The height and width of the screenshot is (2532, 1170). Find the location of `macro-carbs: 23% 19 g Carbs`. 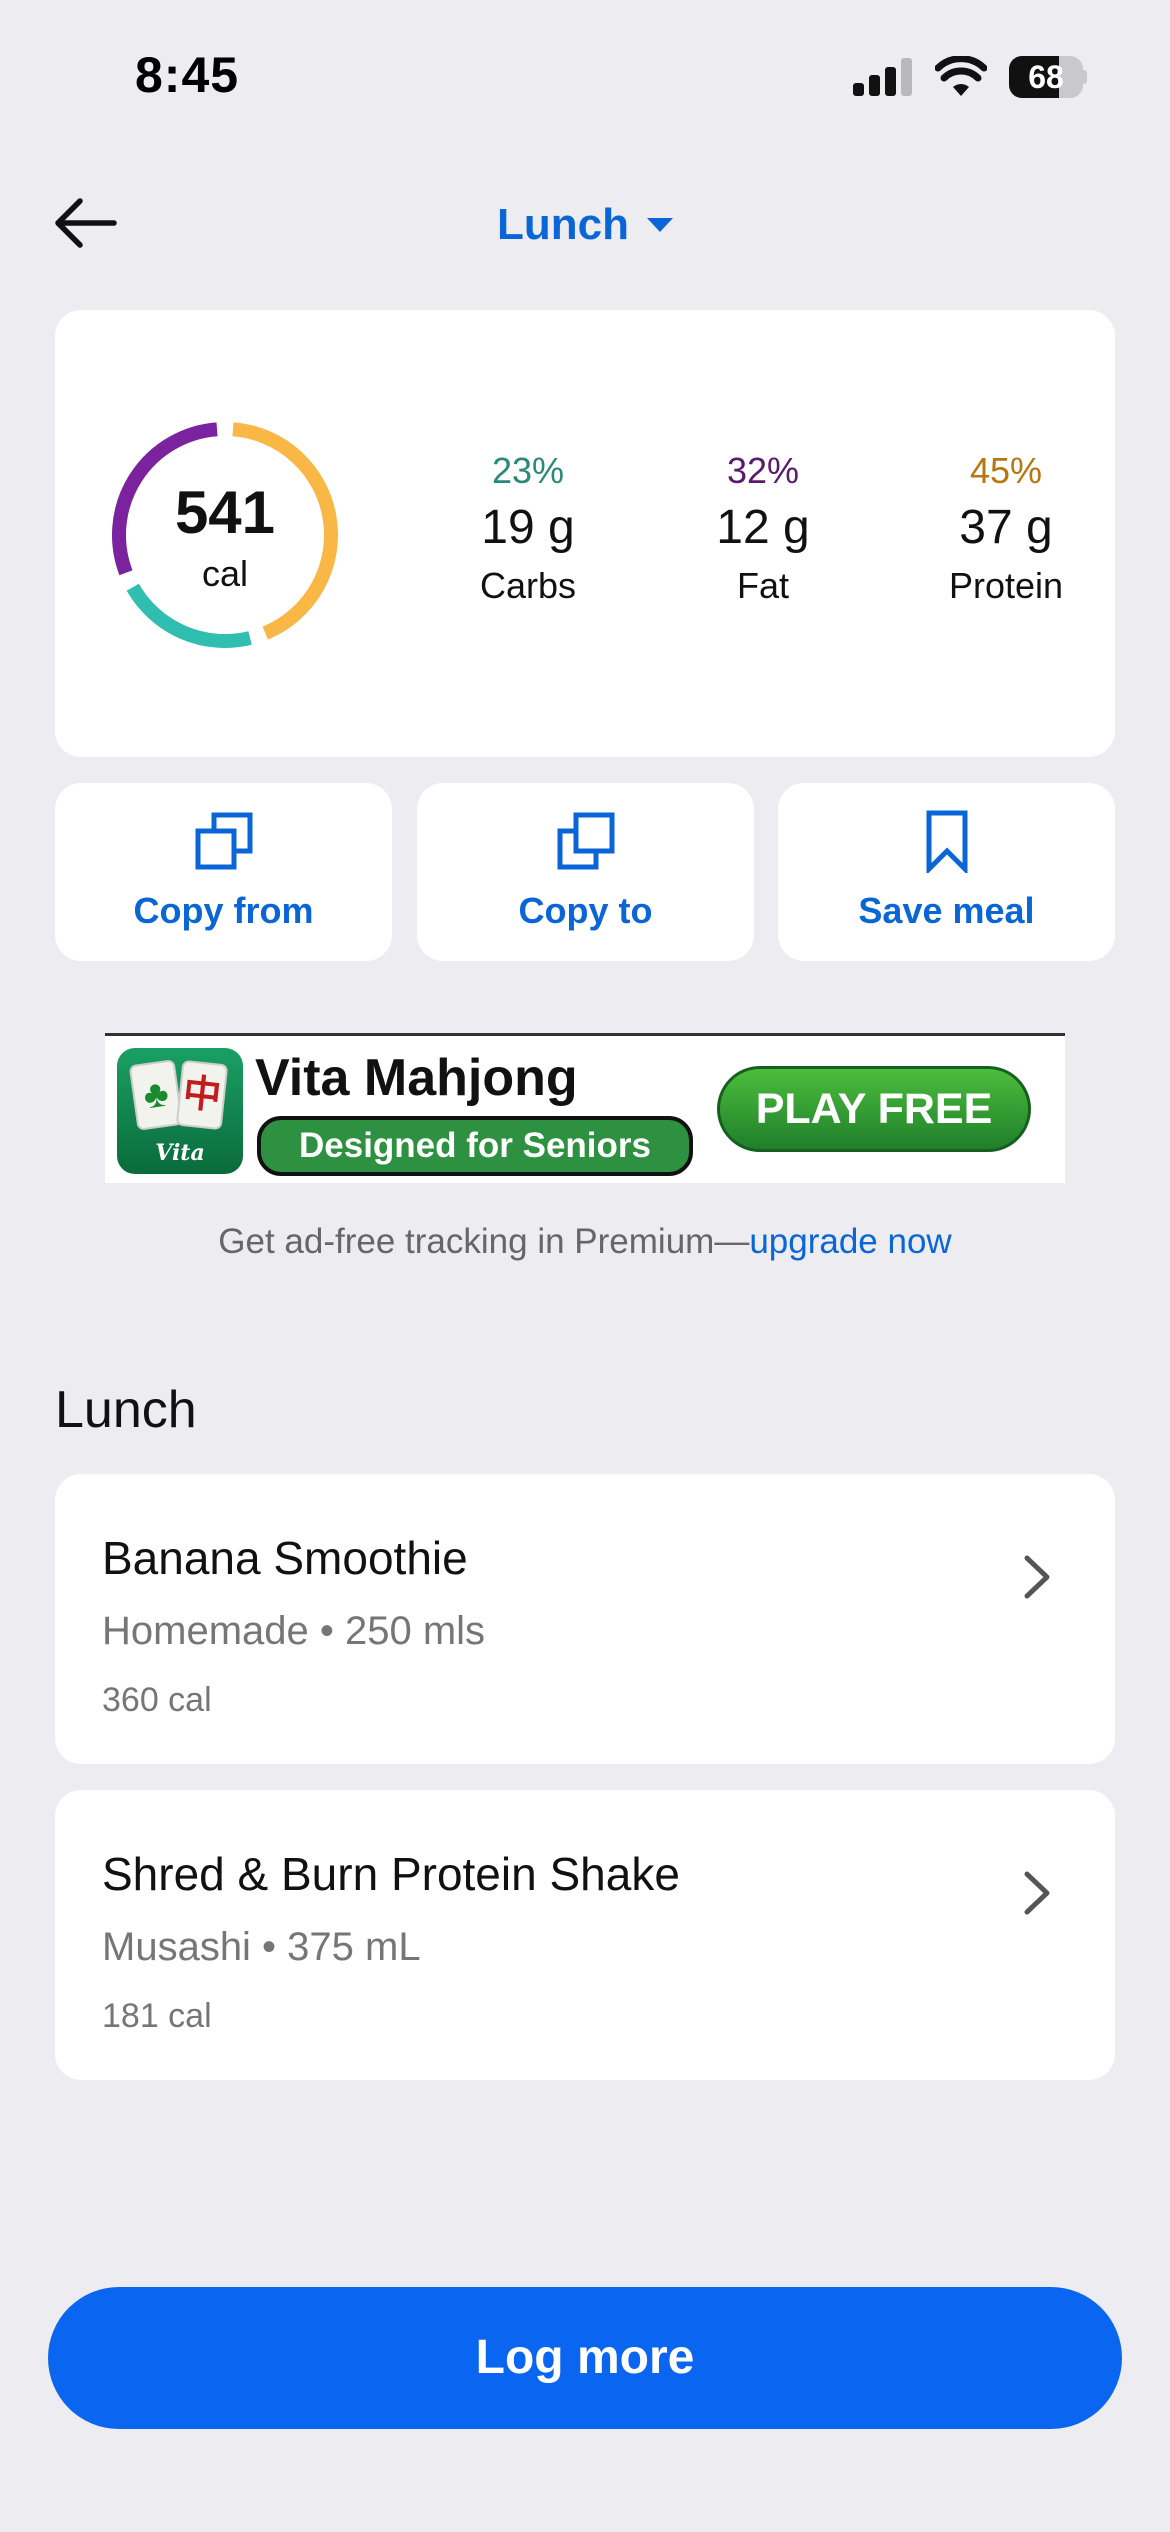

macro-carbs: 23% 19 g Carbs is located at coordinates (528, 528).